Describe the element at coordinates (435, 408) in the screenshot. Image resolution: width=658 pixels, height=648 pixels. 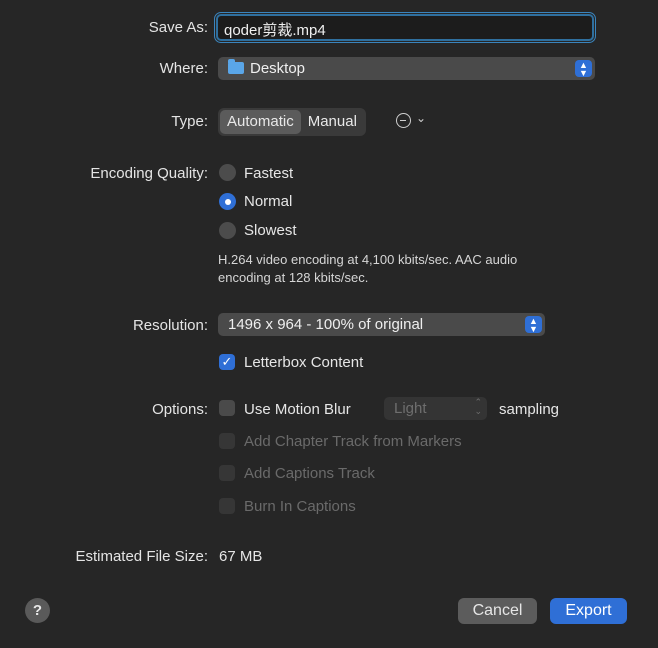
I see `sampling-popup: Light ⌃ ⌄` at that location.